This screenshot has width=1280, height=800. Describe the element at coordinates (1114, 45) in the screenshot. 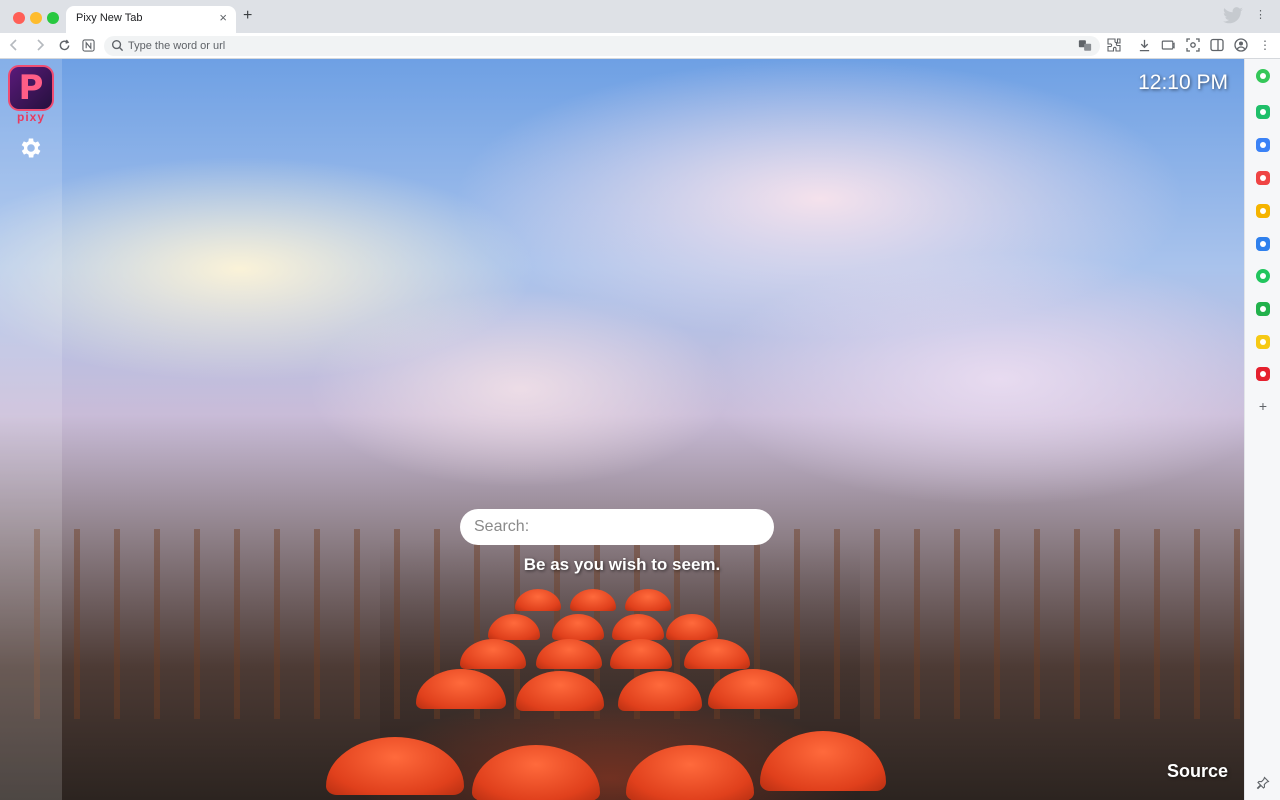

I see `extensions-icon` at that location.